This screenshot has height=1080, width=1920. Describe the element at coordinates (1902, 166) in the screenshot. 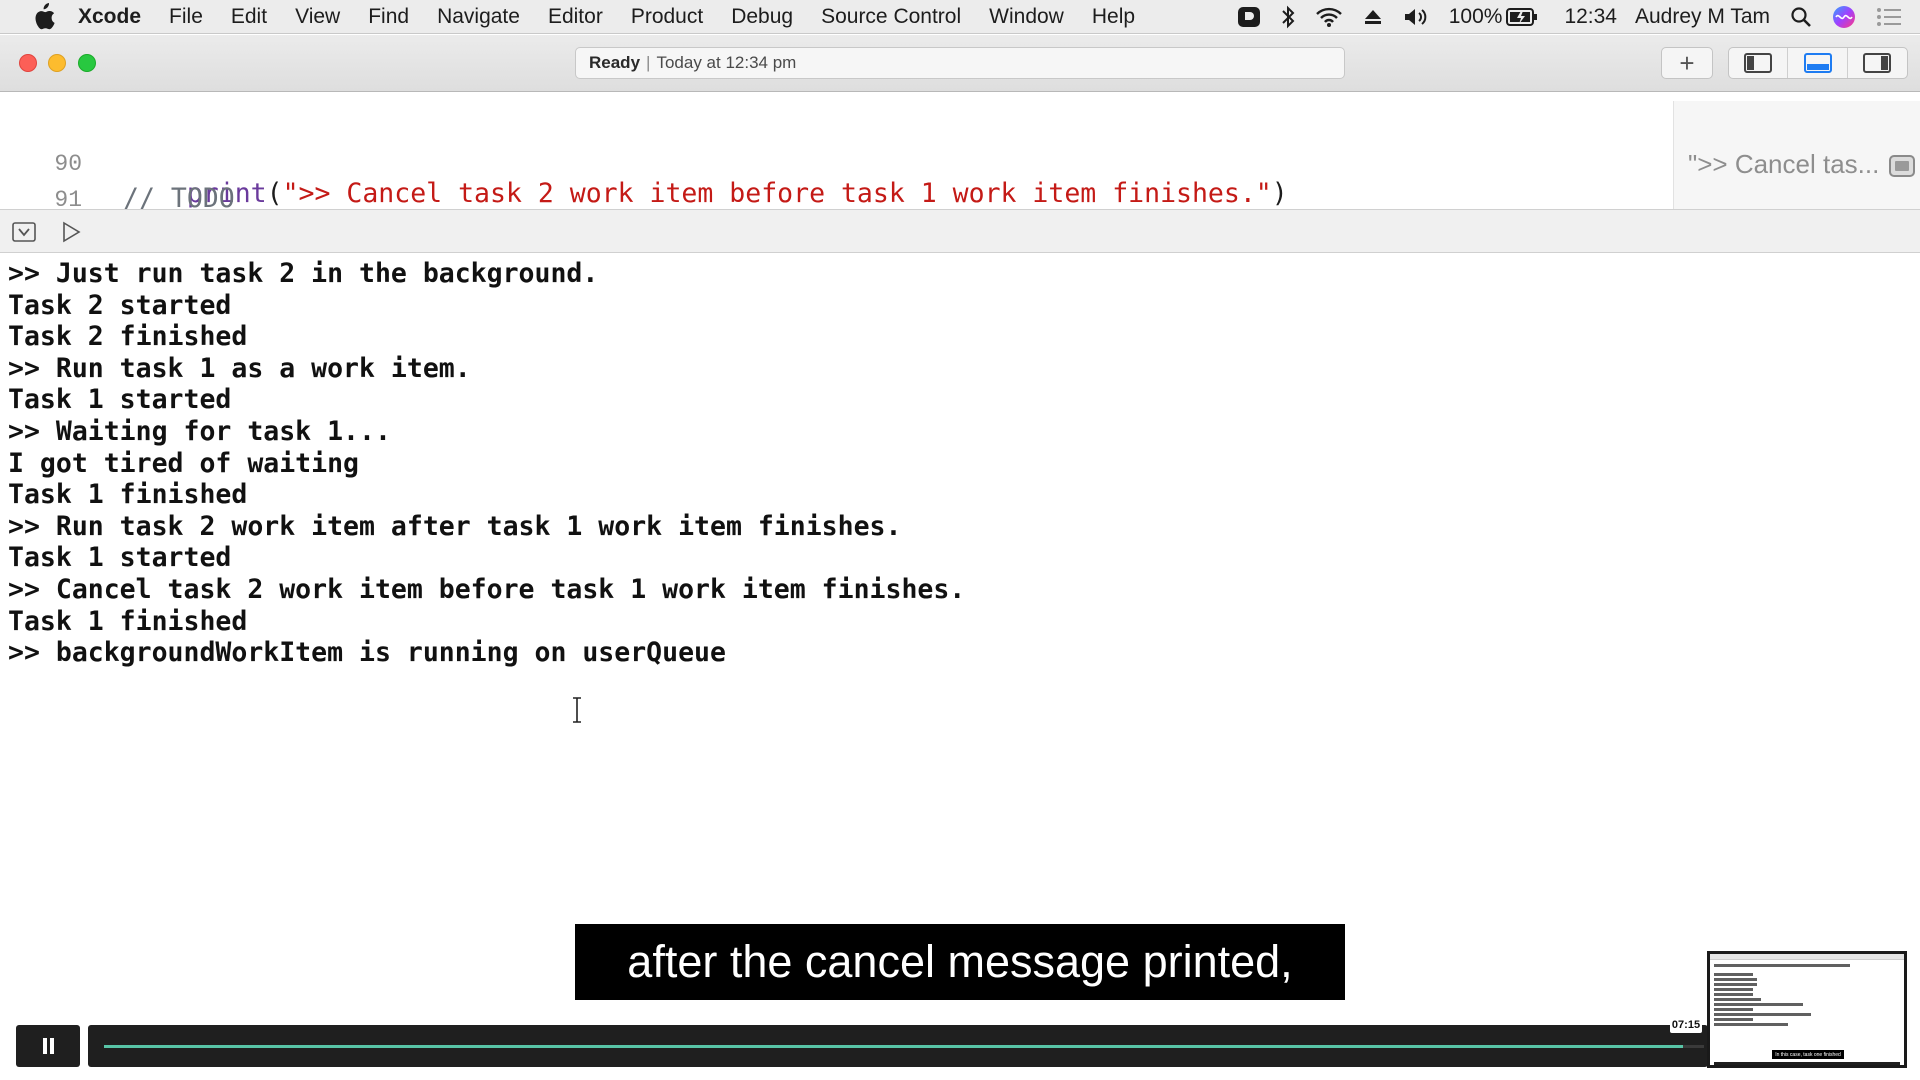

I see `quick-look-icon` at that location.